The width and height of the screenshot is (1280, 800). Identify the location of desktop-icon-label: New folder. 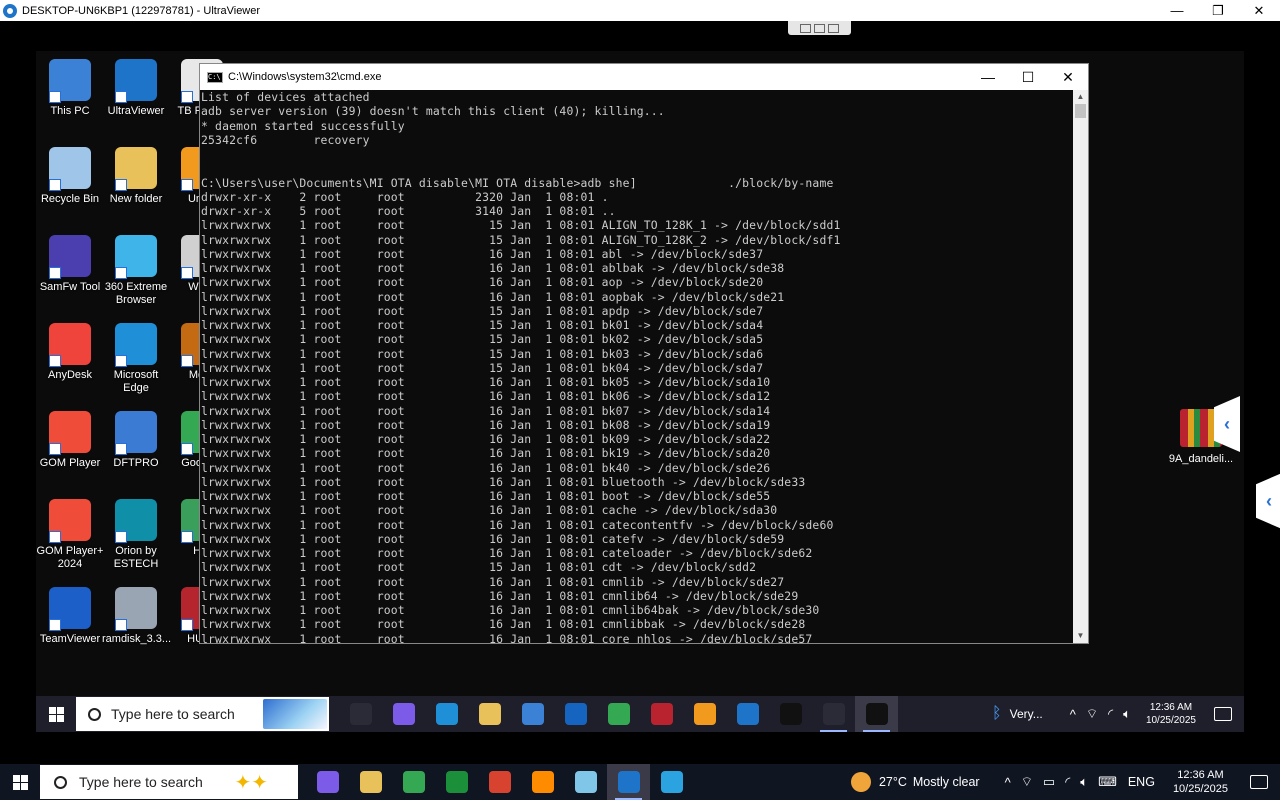
(136, 199).